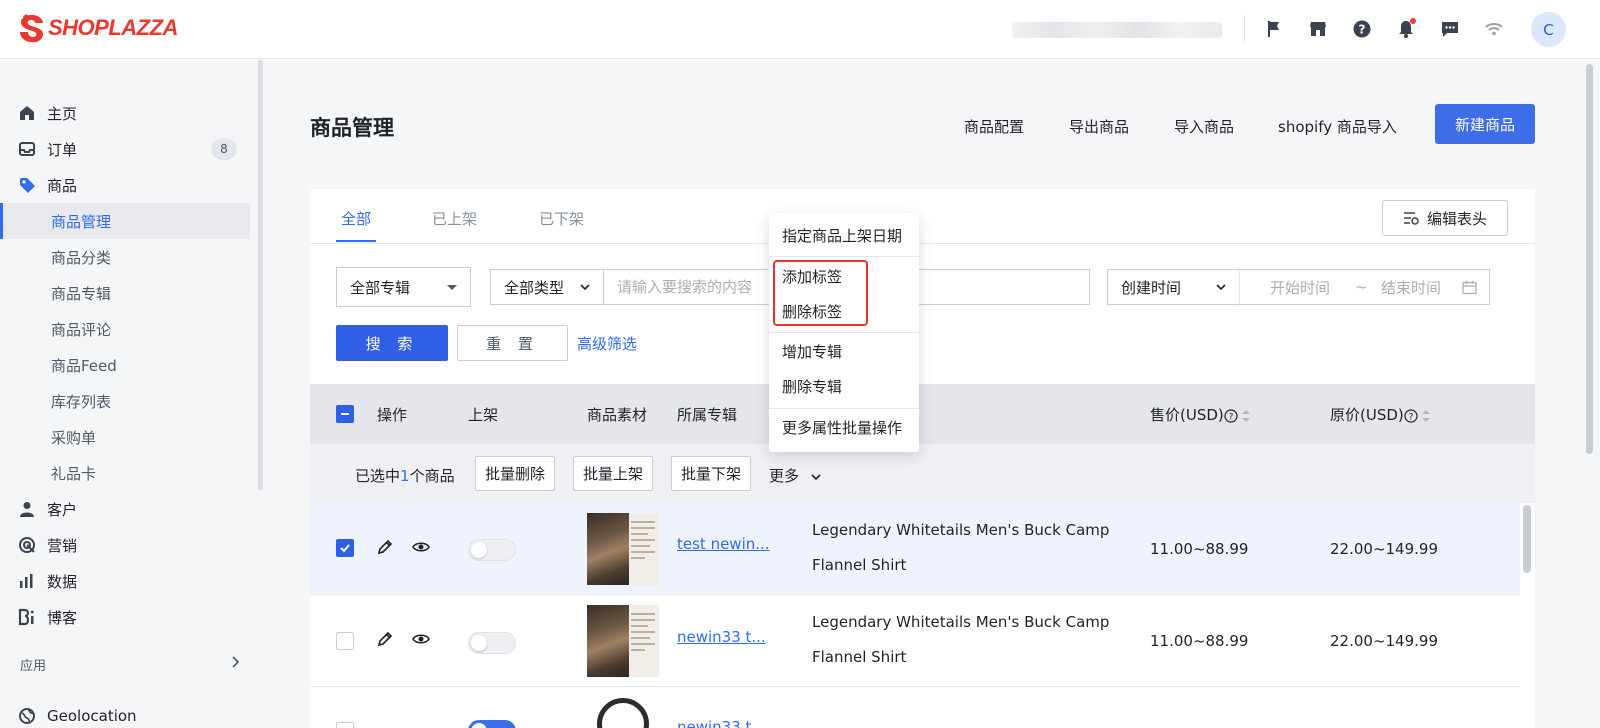 This screenshot has height=728, width=1600. What do you see at coordinates (1485, 124) in the screenshot?
I see `new-product-button: 新建商品` at bounding box center [1485, 124].